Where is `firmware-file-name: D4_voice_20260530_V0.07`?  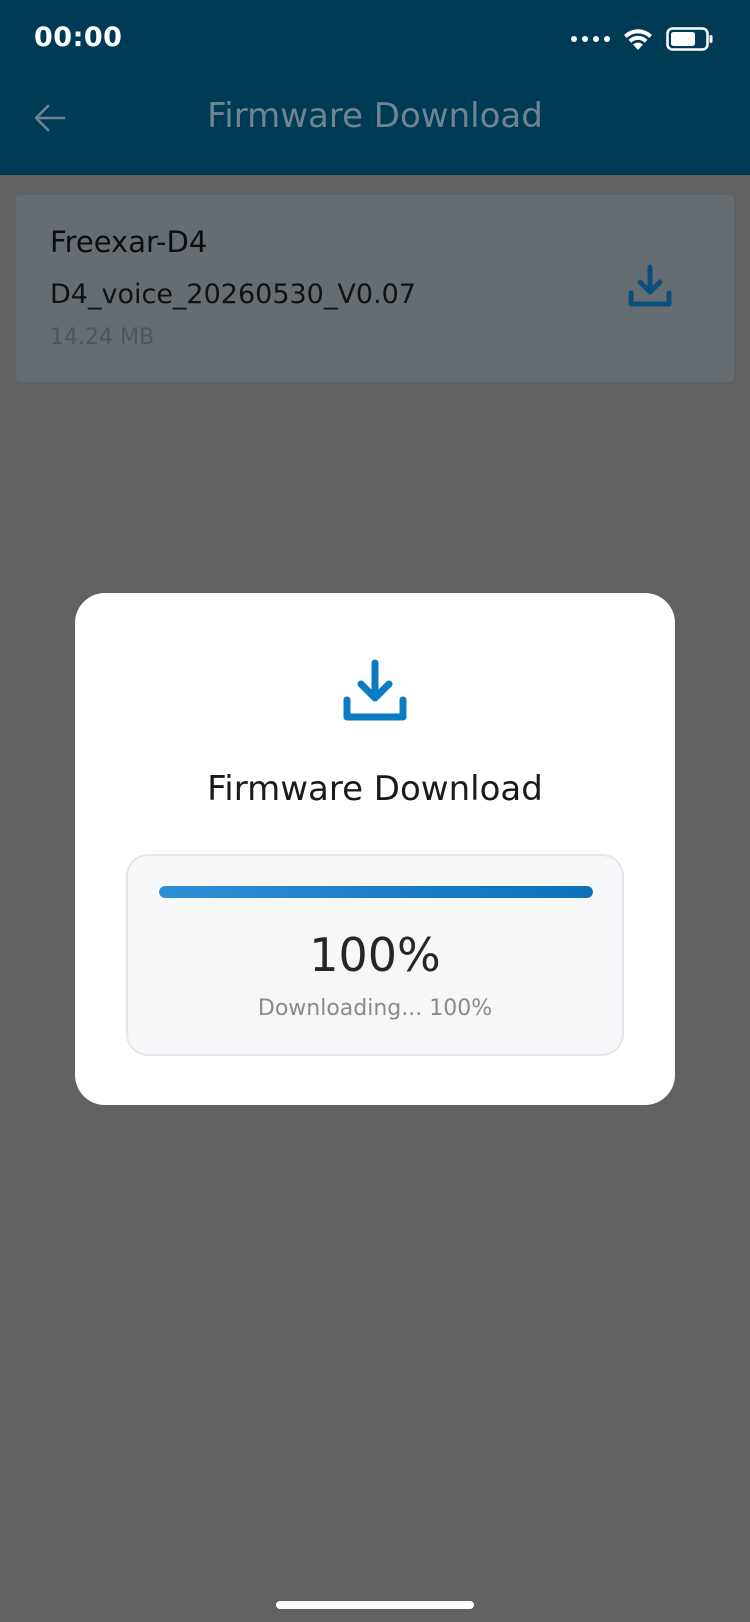 firmware-file-name: D4_voice_20260530_V0.07 is located at coordinates (233, 294).